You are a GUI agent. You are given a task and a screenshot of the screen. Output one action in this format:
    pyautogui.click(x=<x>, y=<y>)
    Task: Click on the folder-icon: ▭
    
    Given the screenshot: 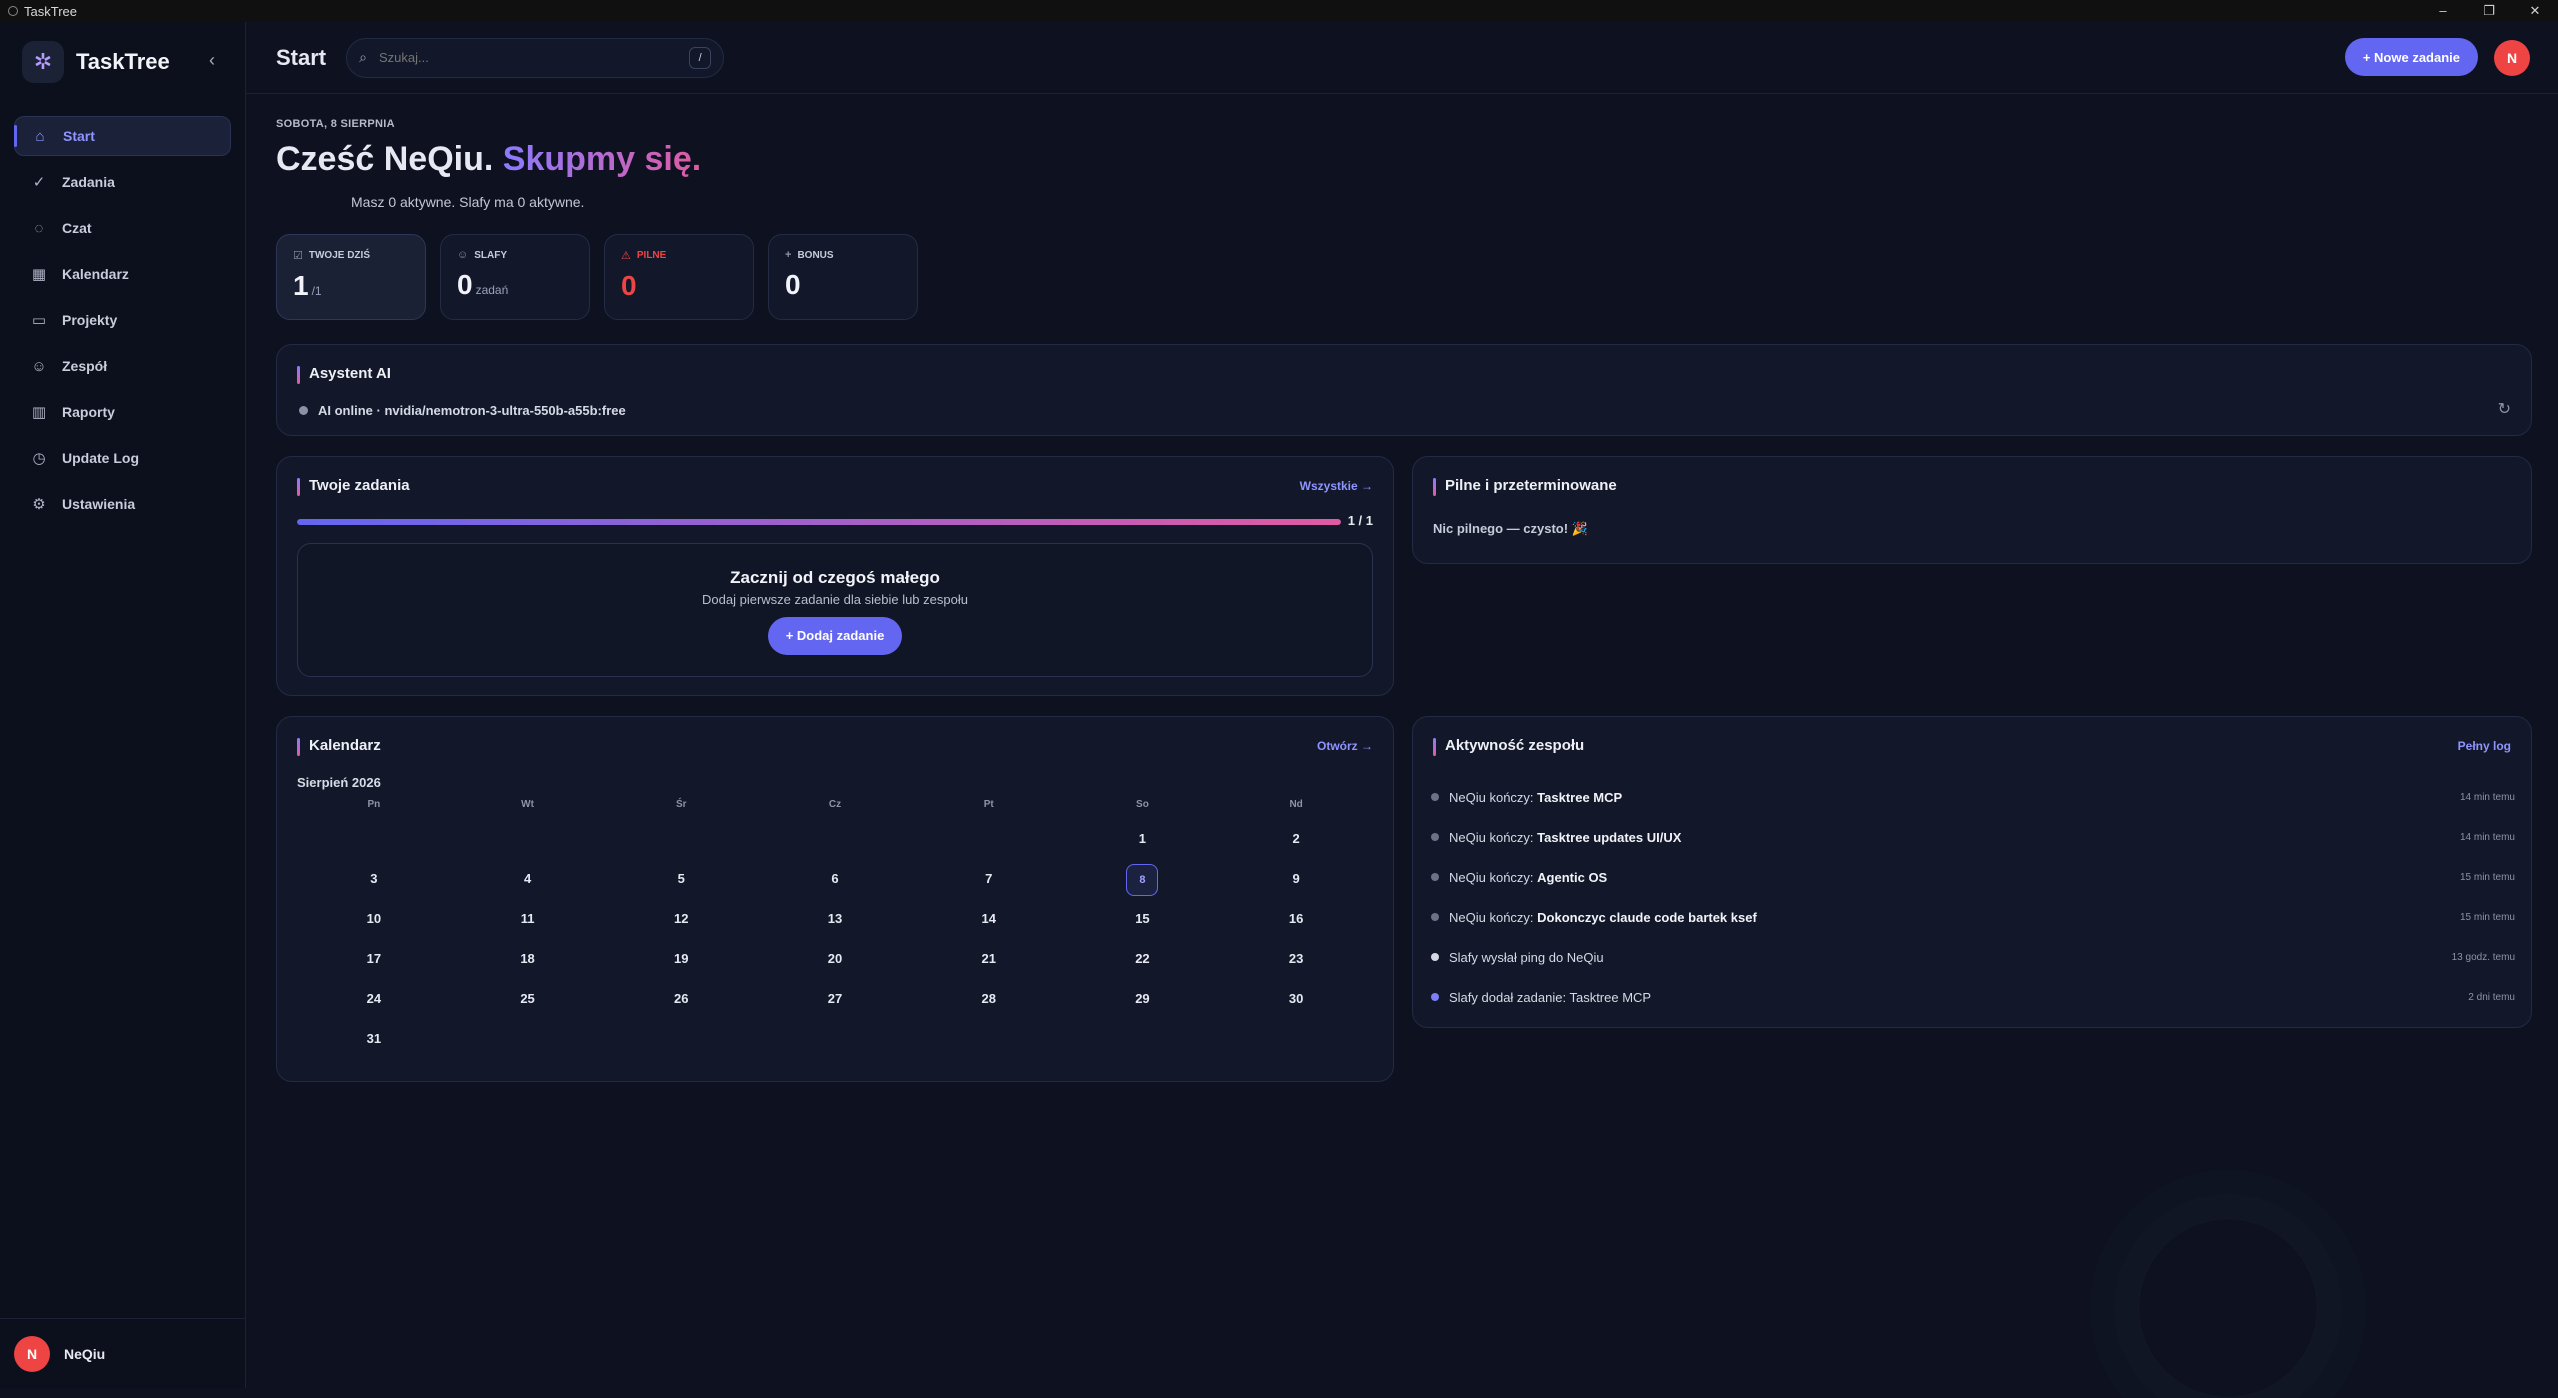 What is the action you would take?
    pyautogui.click(x=39, y=320)
    